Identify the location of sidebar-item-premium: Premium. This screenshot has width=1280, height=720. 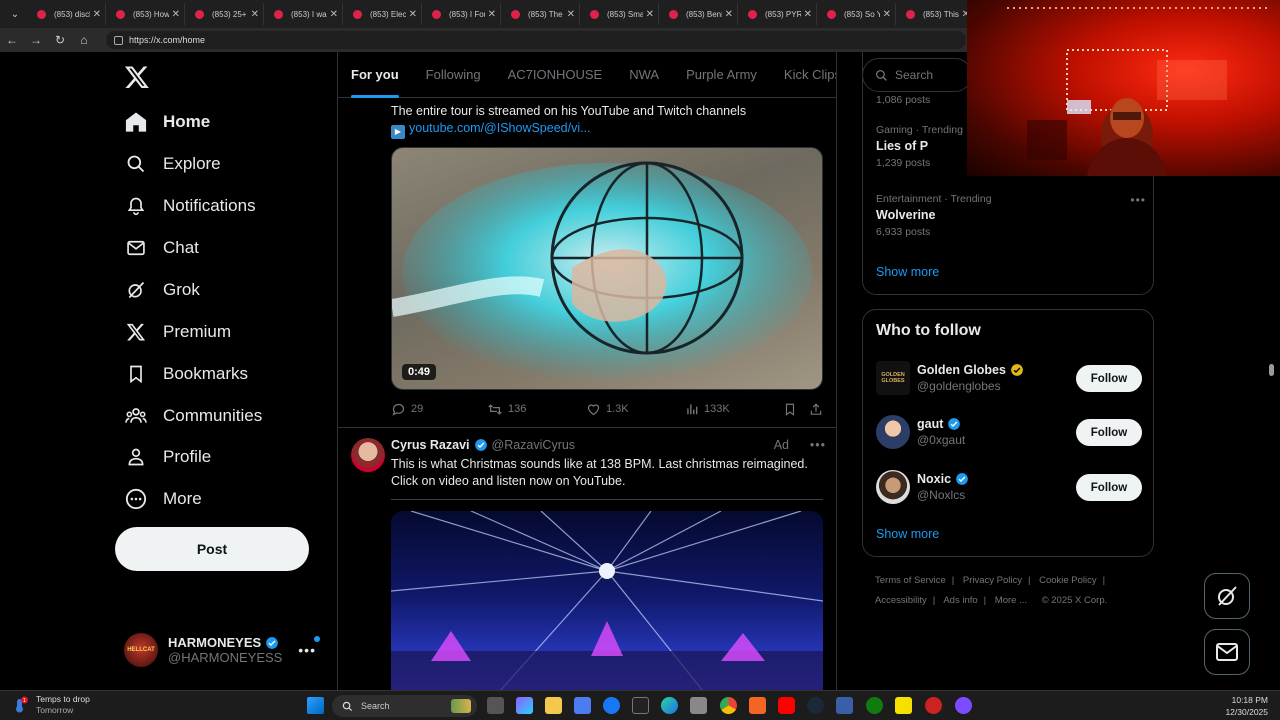
(177, 332).